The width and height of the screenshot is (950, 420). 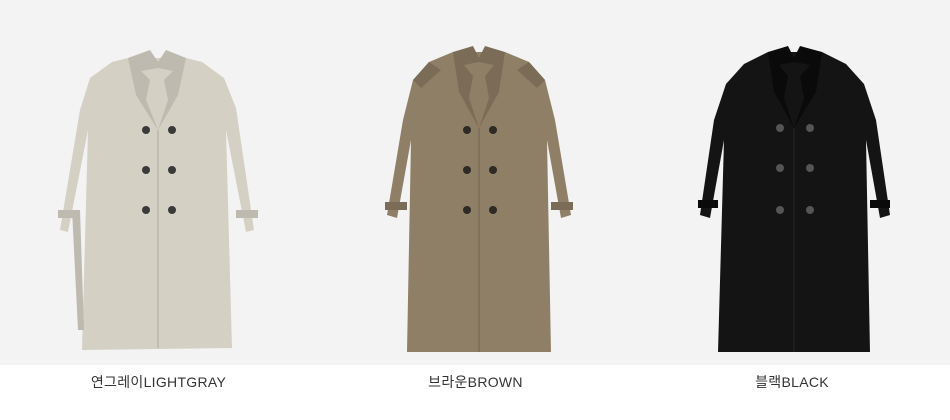 What do you see at coordinates (792, 382) in the screenshot?
I see `color-option-label: 블랙BLACK` at bounding box center [792, 382].